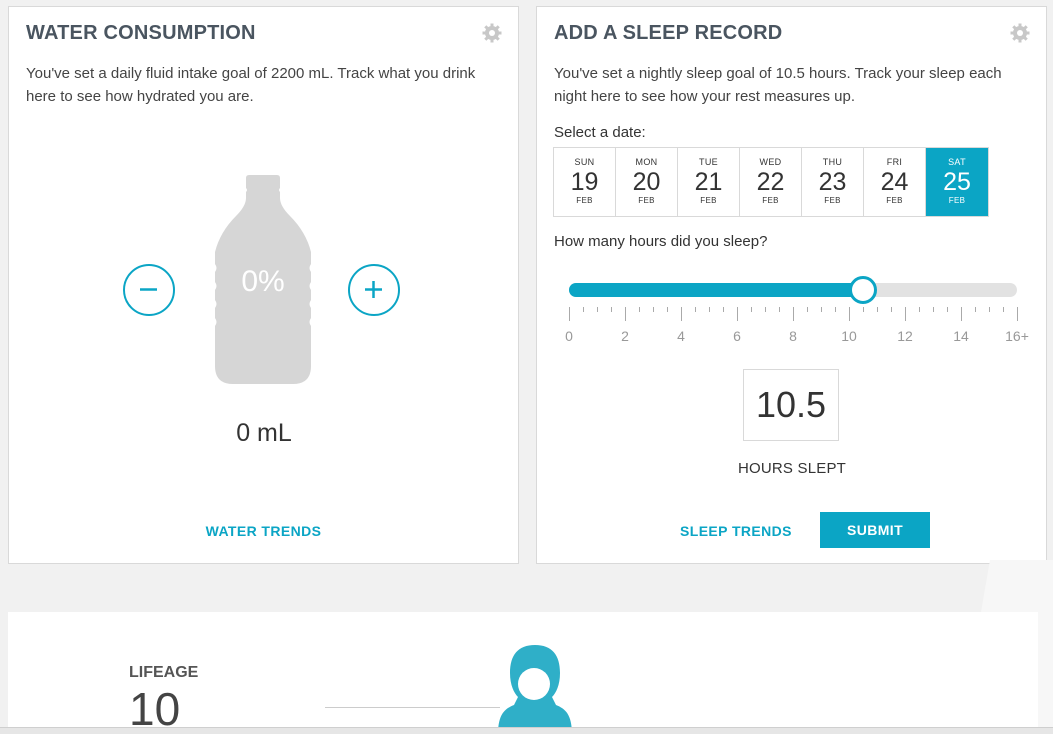 The width and height of the screenshot is (1053, 734). I want to click on water-card-title: WATER CONSUMPTION, so click(141, 33).